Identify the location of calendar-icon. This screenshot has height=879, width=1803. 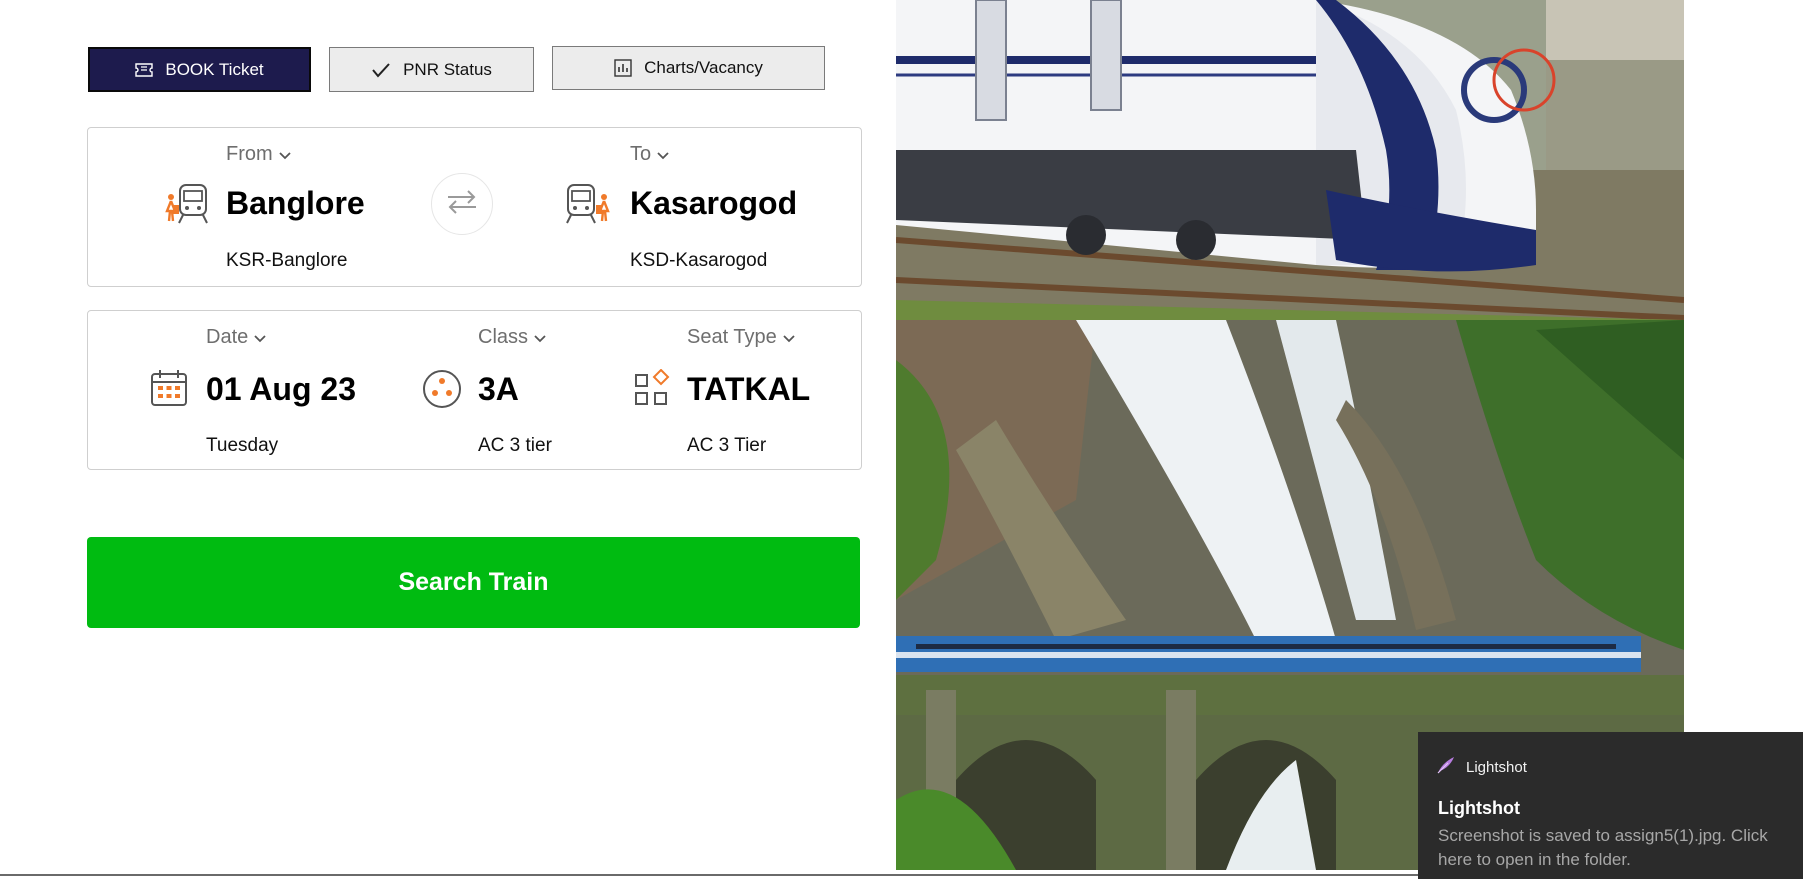
(169, 390).